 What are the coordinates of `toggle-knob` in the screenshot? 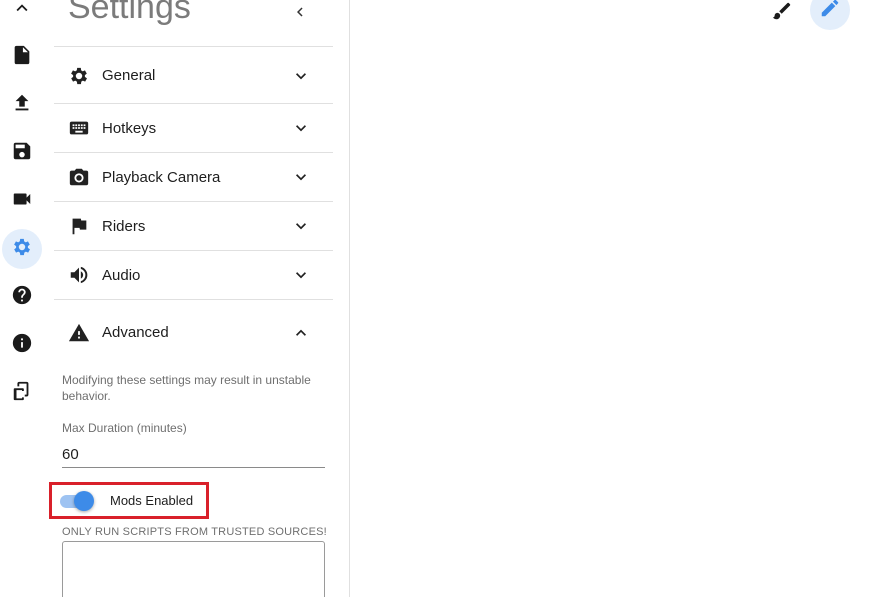 It's located at (84, 500).